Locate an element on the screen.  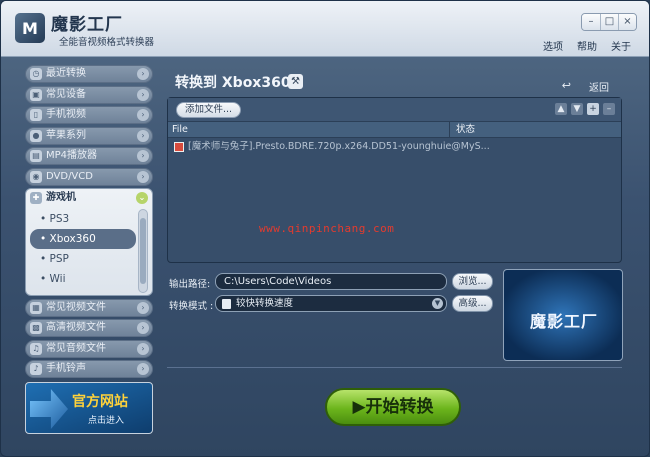
sidebar-item-dvd: ◉ DVD/VCD › is located at coordinates (89, 176).